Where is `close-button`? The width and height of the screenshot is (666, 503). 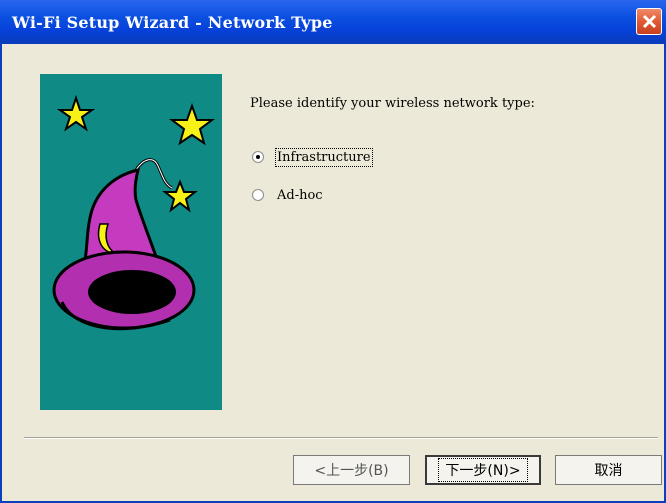
close-button is located at coordinates (649, 21).